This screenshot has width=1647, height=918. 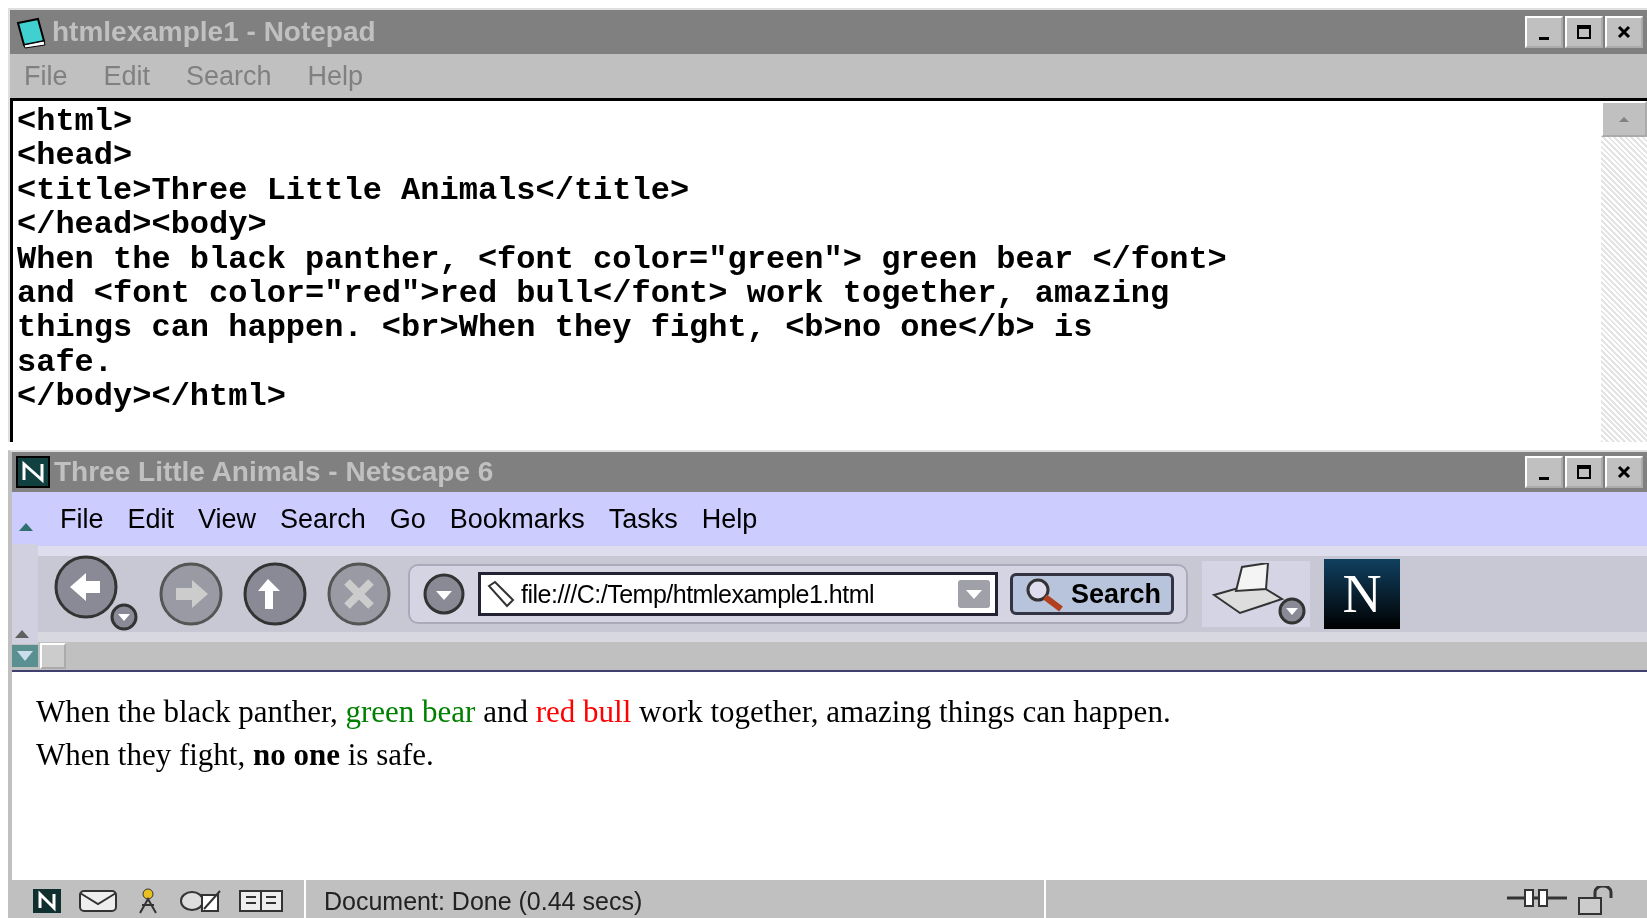 What do you see at coordinates (738, 594) in the screenshot?
I see `url-field: file:///C:/Temp/htmlexample1.html` at bounding box center [738, 594].